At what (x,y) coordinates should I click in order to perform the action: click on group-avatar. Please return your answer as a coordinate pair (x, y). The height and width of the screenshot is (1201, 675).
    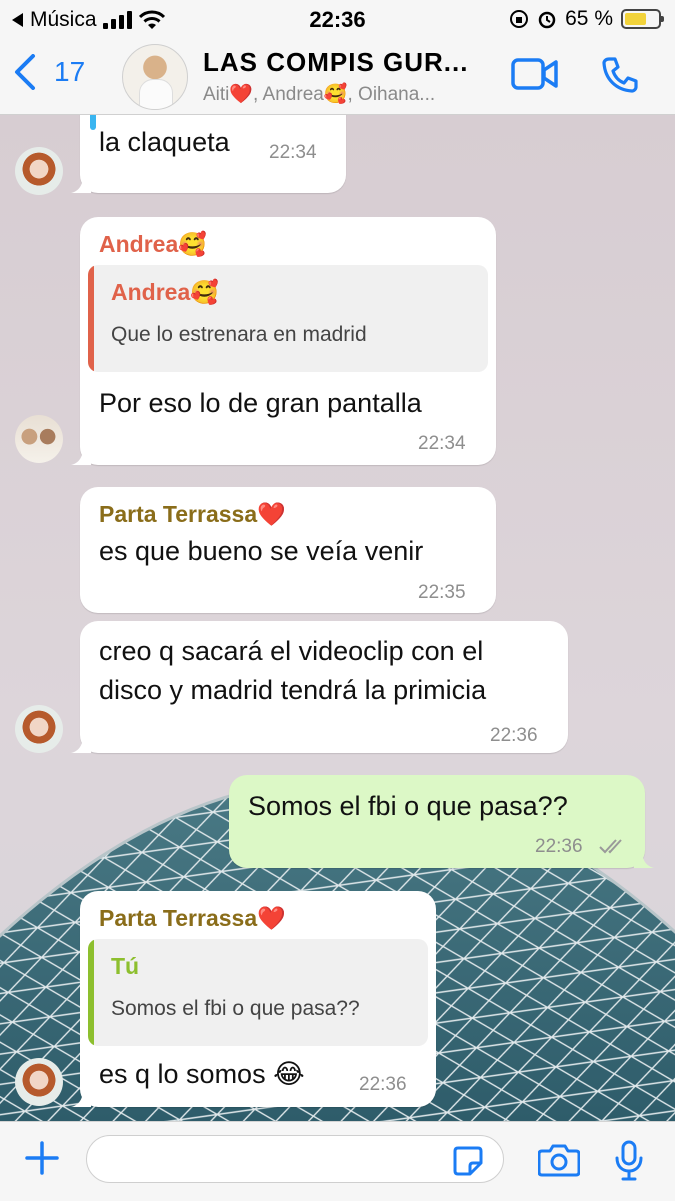
    Looking at the image, I should click on (155, 77).